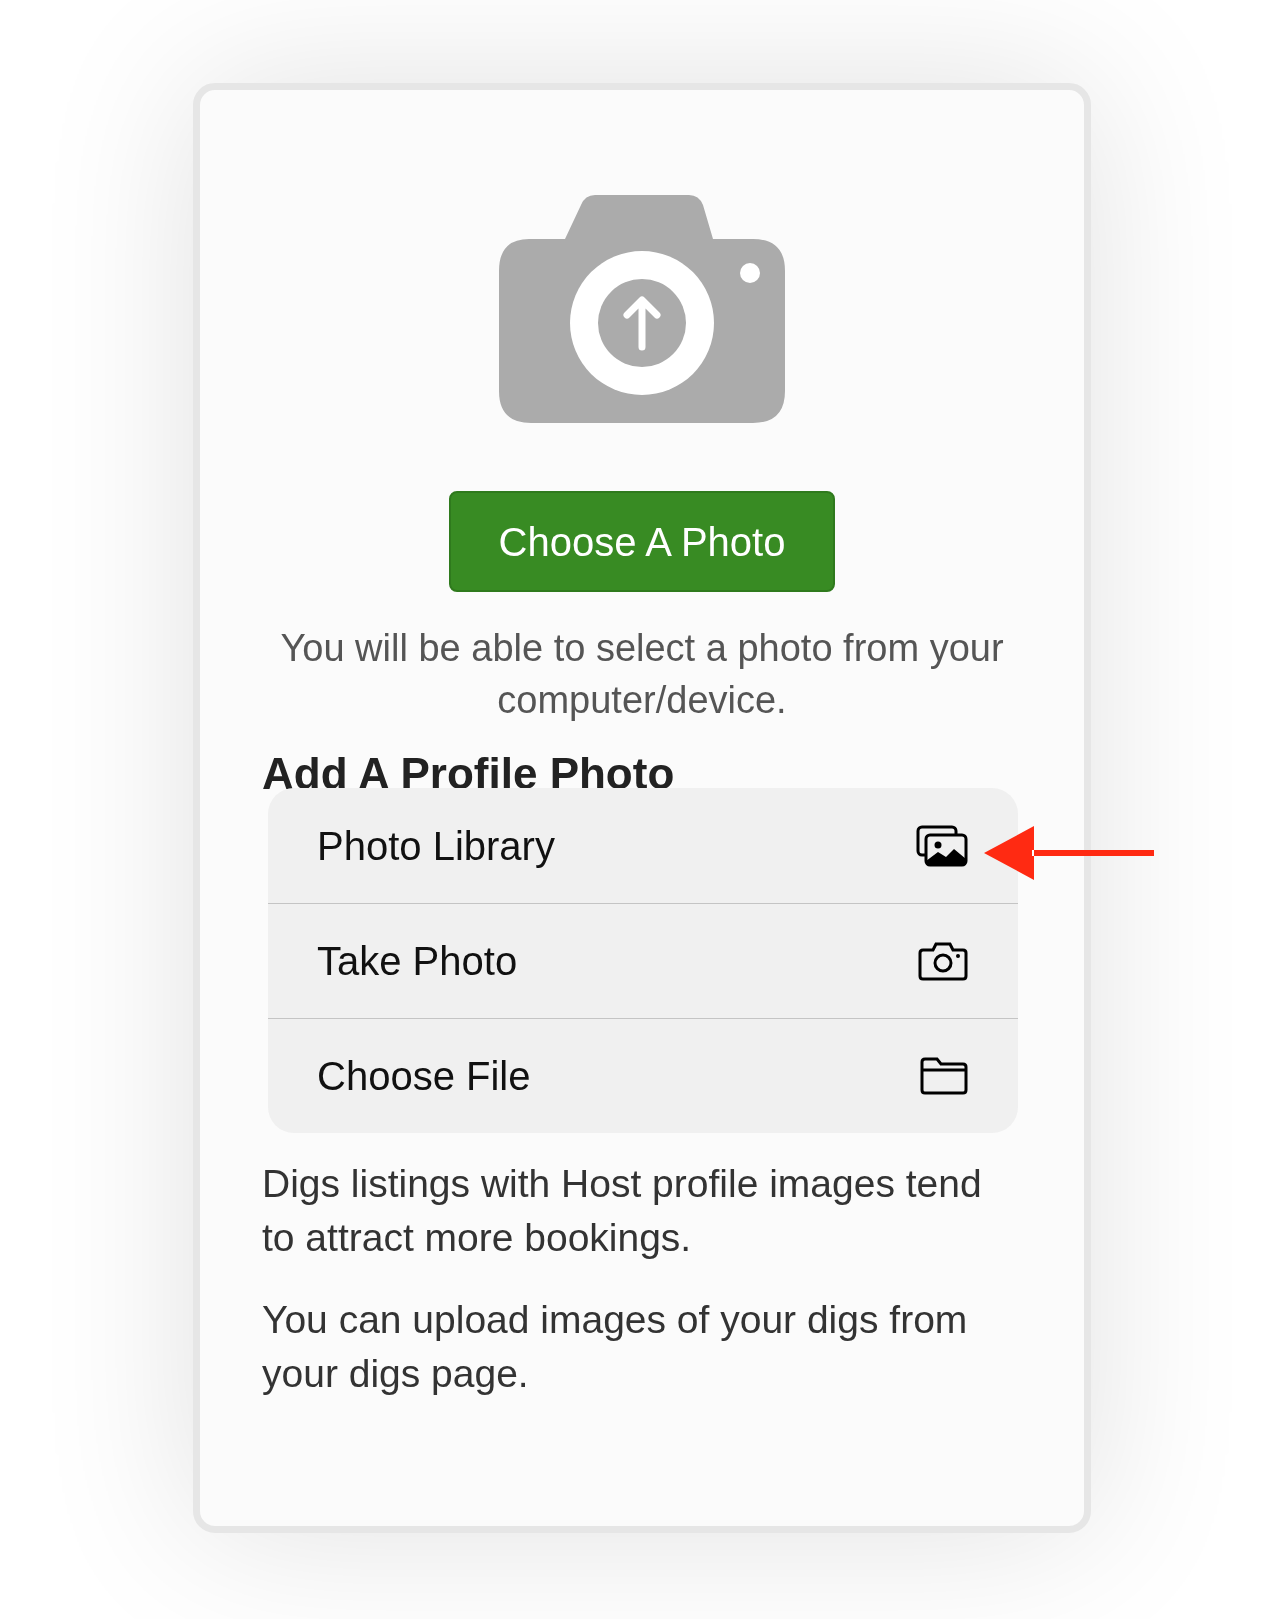 The width and height of the screenshot is (1284, 1619). I want to click on info-paragraph: Digs listings with Host profile images tend to attract more bookings., so click(622, 1211).